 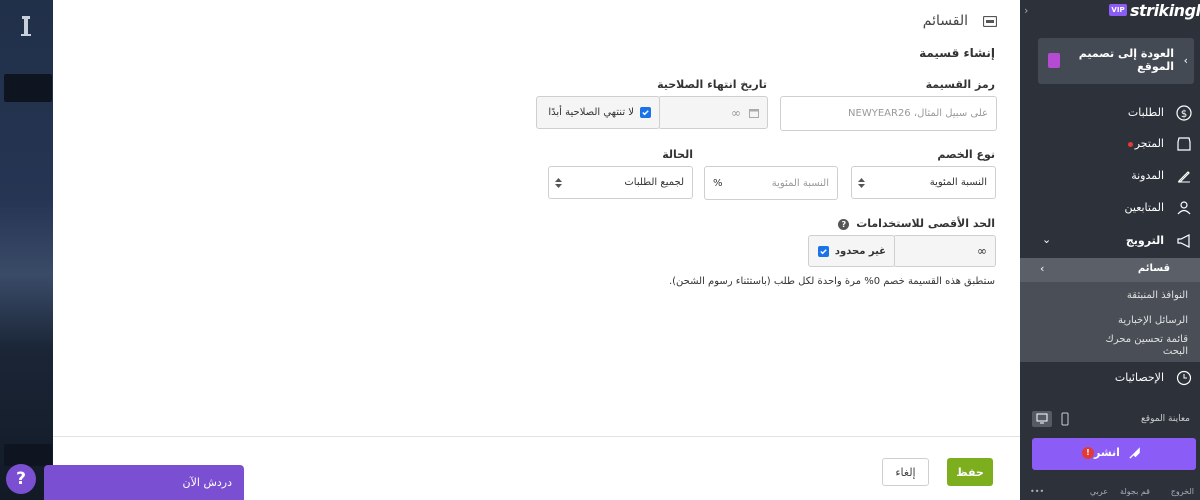 What do you see at coordinates (1157, 295) in the screenshot?
I see `sidebar-subitem-popups: النوافذ المنبثقة` at bounding box center [1157, 295].